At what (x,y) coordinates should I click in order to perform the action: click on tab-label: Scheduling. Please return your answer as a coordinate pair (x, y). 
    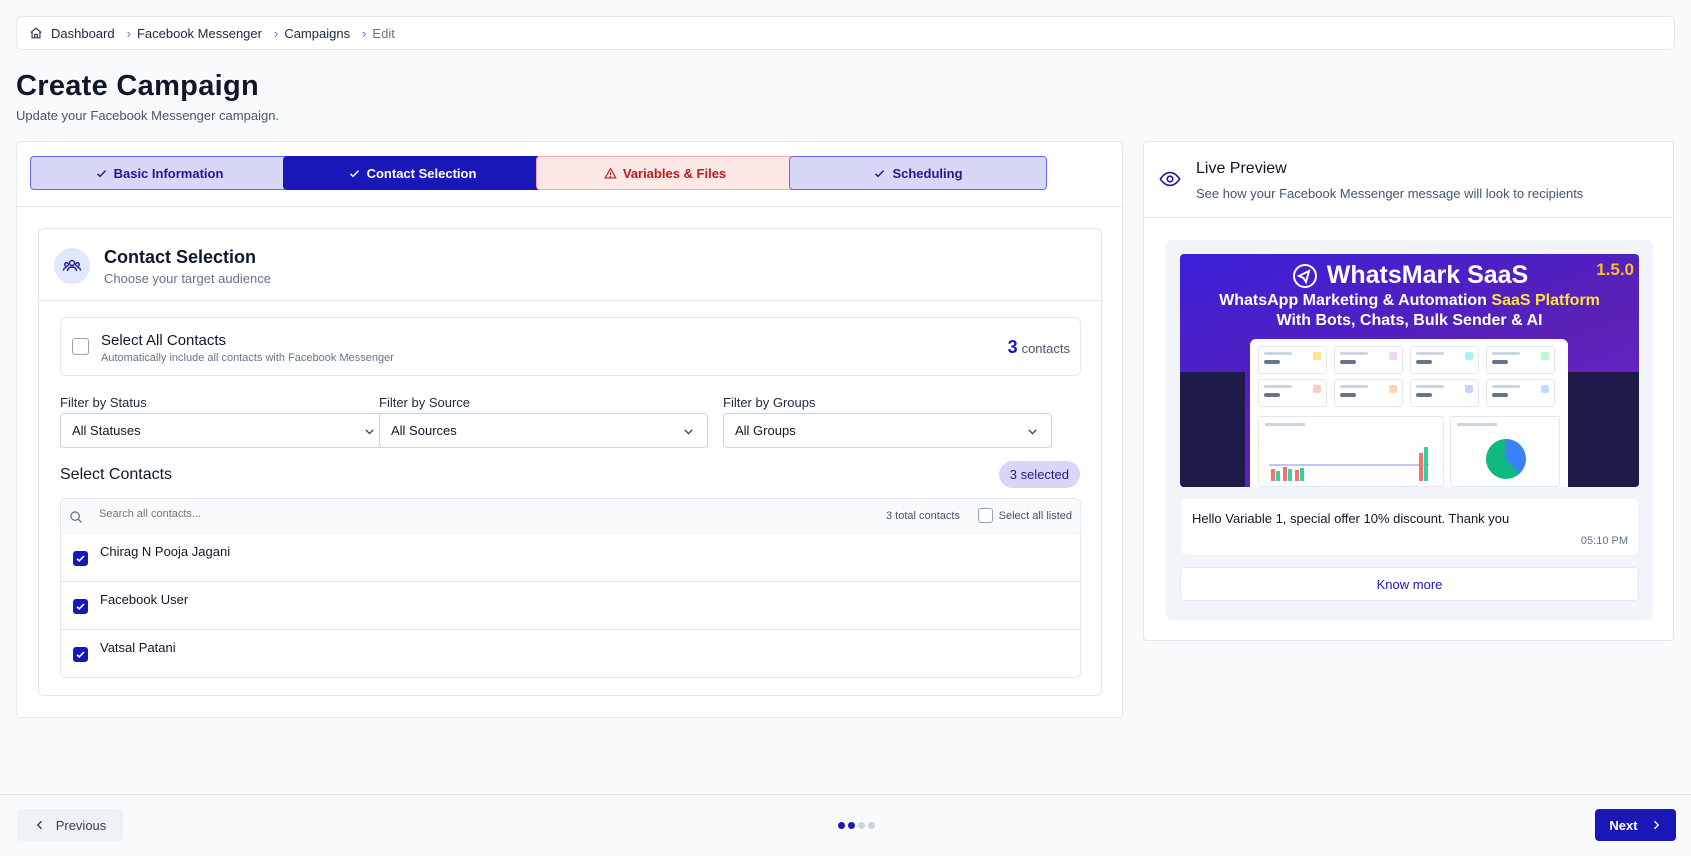
    Looking at the image, I should click on (927, 173).